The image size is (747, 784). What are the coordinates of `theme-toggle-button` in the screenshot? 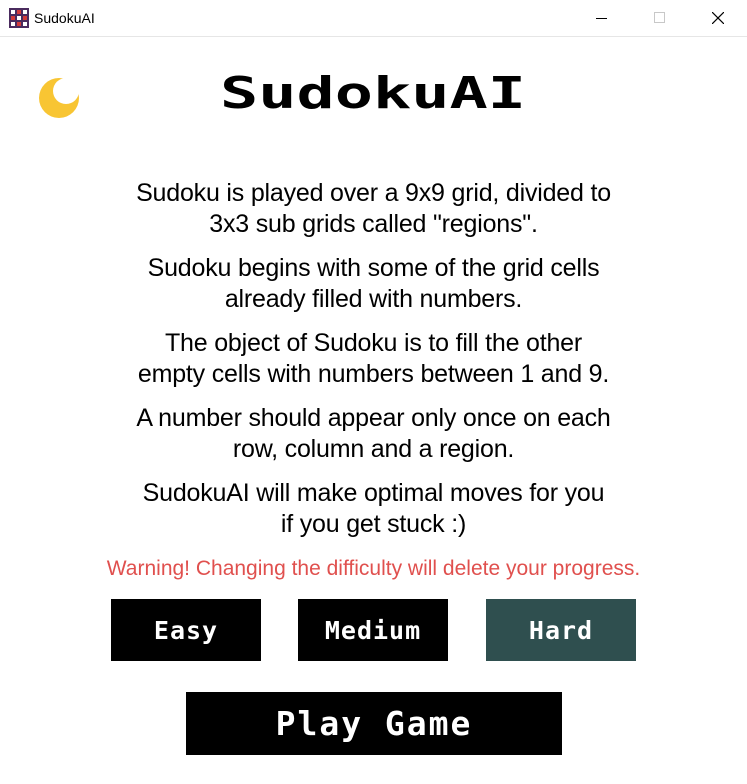 It's located at (59, 98).